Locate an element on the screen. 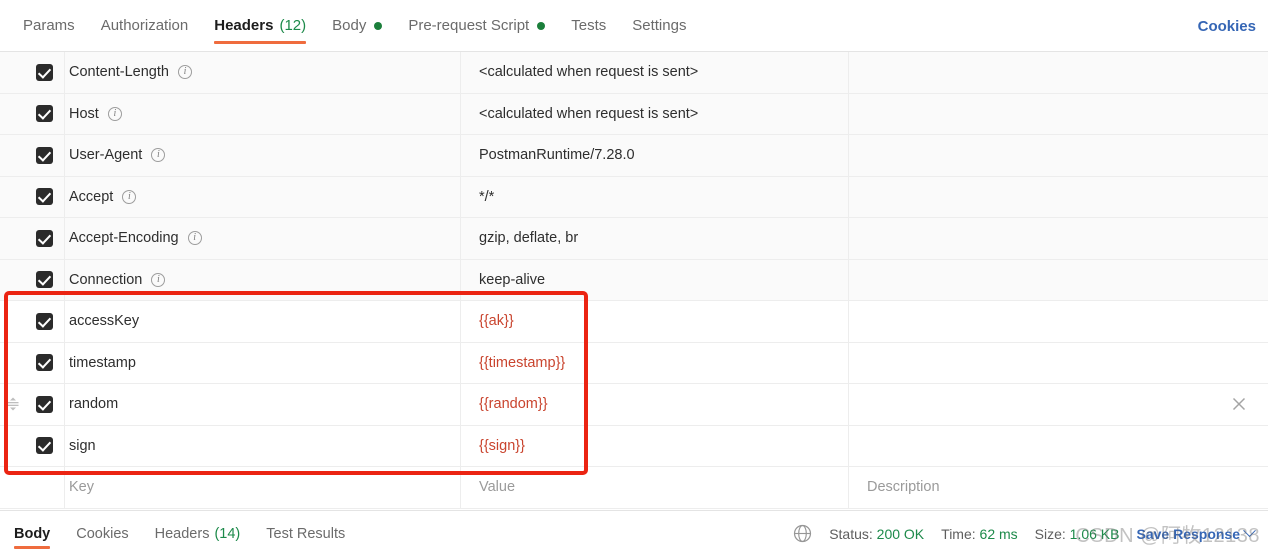  table-row: Connection keep-alive is located at coordinates (634, 280).